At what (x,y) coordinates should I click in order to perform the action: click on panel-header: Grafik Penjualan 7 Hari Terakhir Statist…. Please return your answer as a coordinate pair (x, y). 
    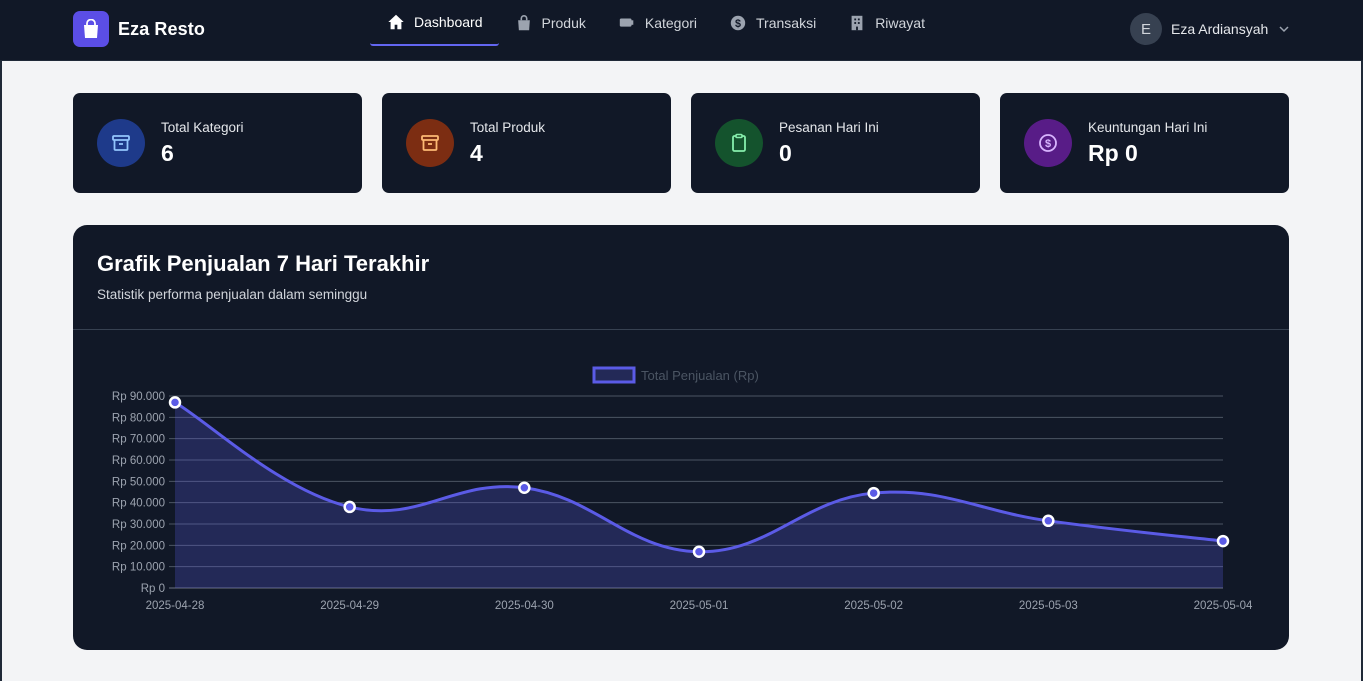
    Looking at the image, I should click on (681, 277).